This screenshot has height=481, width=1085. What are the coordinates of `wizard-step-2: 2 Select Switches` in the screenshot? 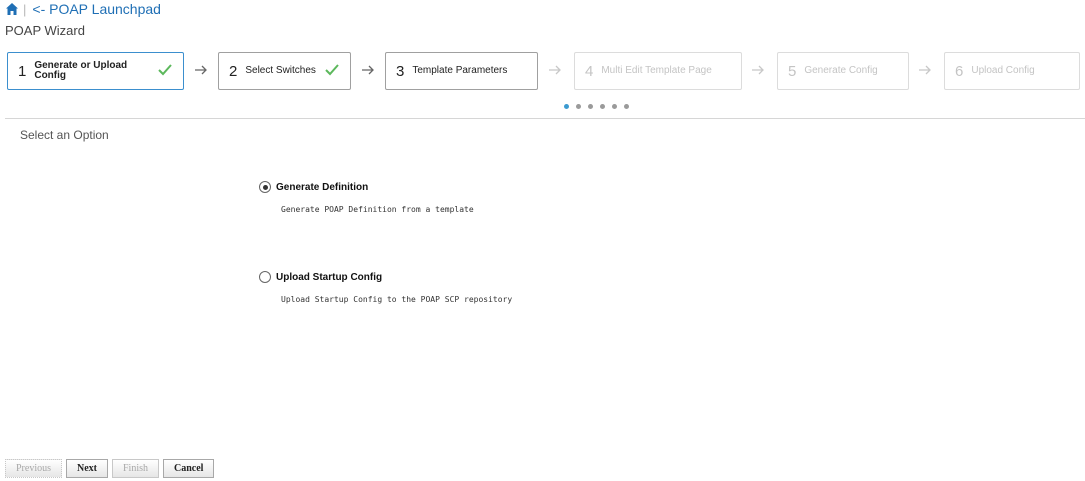 It's located at (284, 71).